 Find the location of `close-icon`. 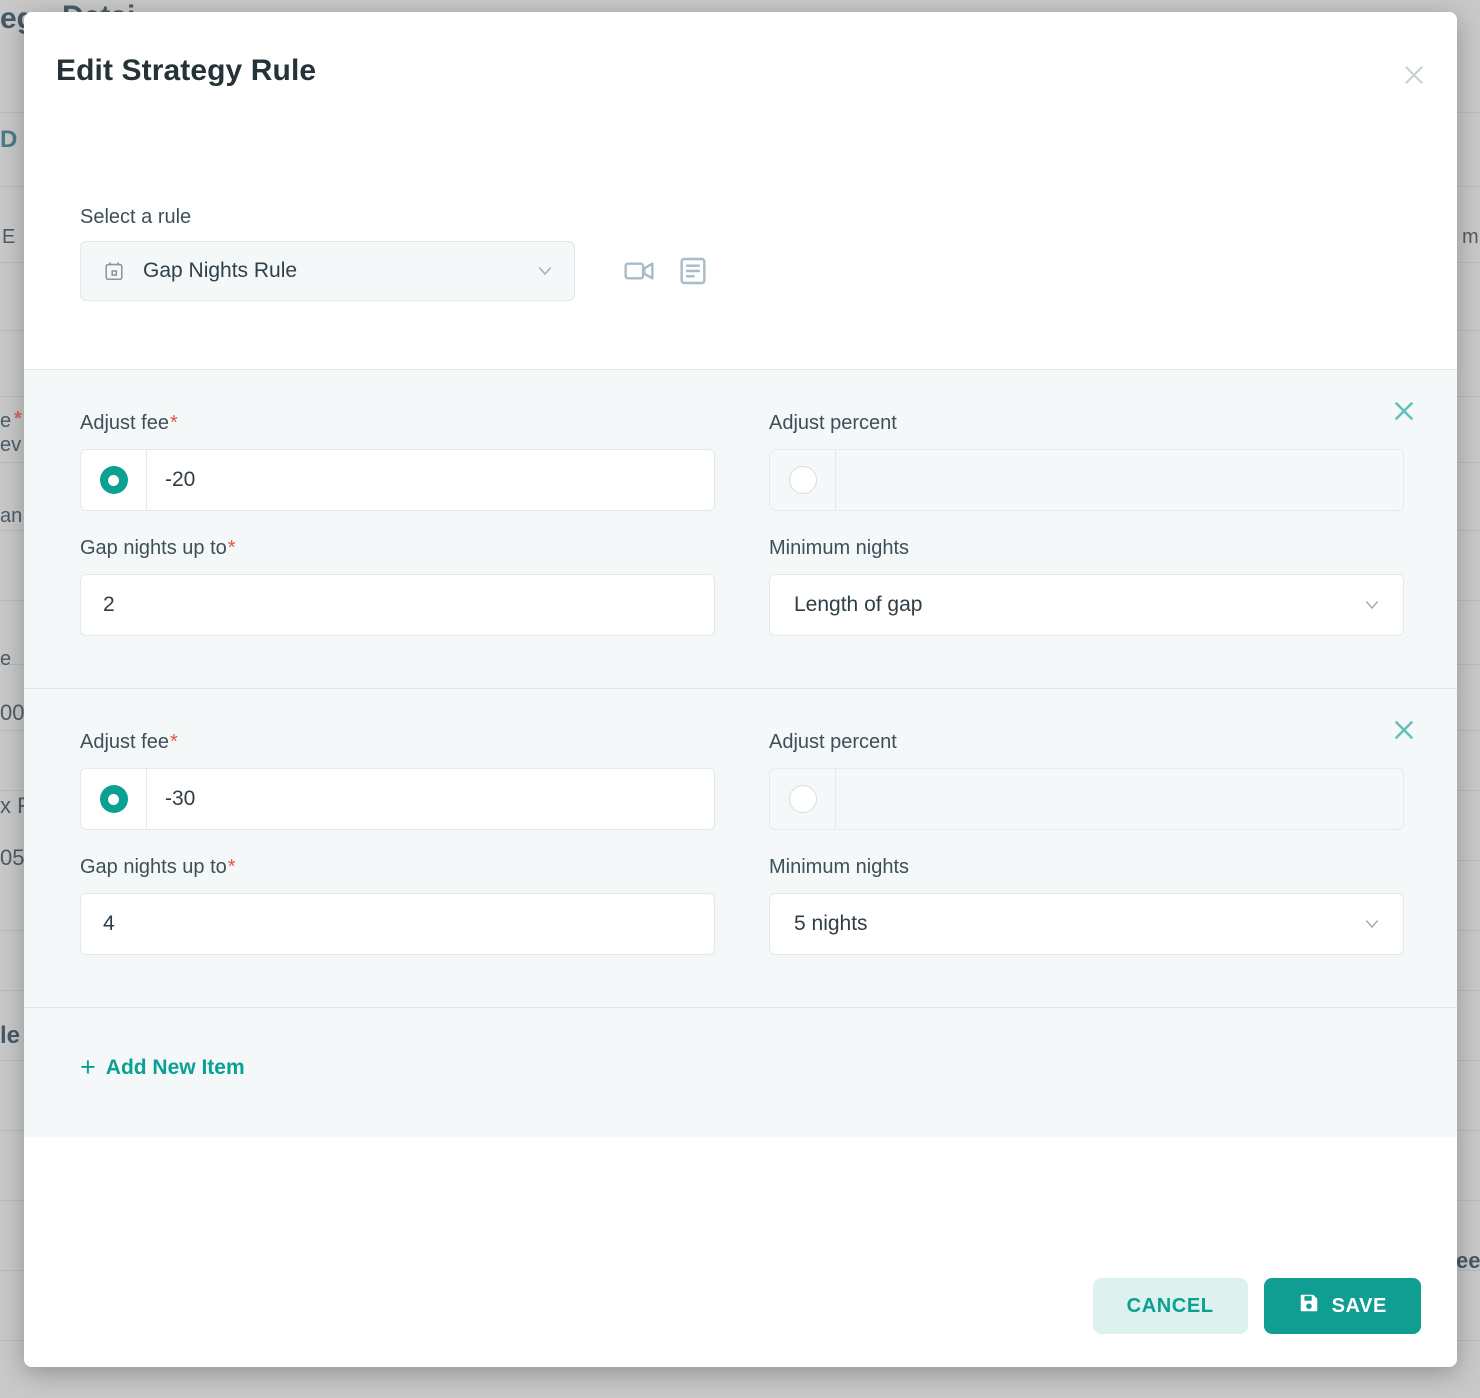

close-icon is located at coordinates (1414, 75).